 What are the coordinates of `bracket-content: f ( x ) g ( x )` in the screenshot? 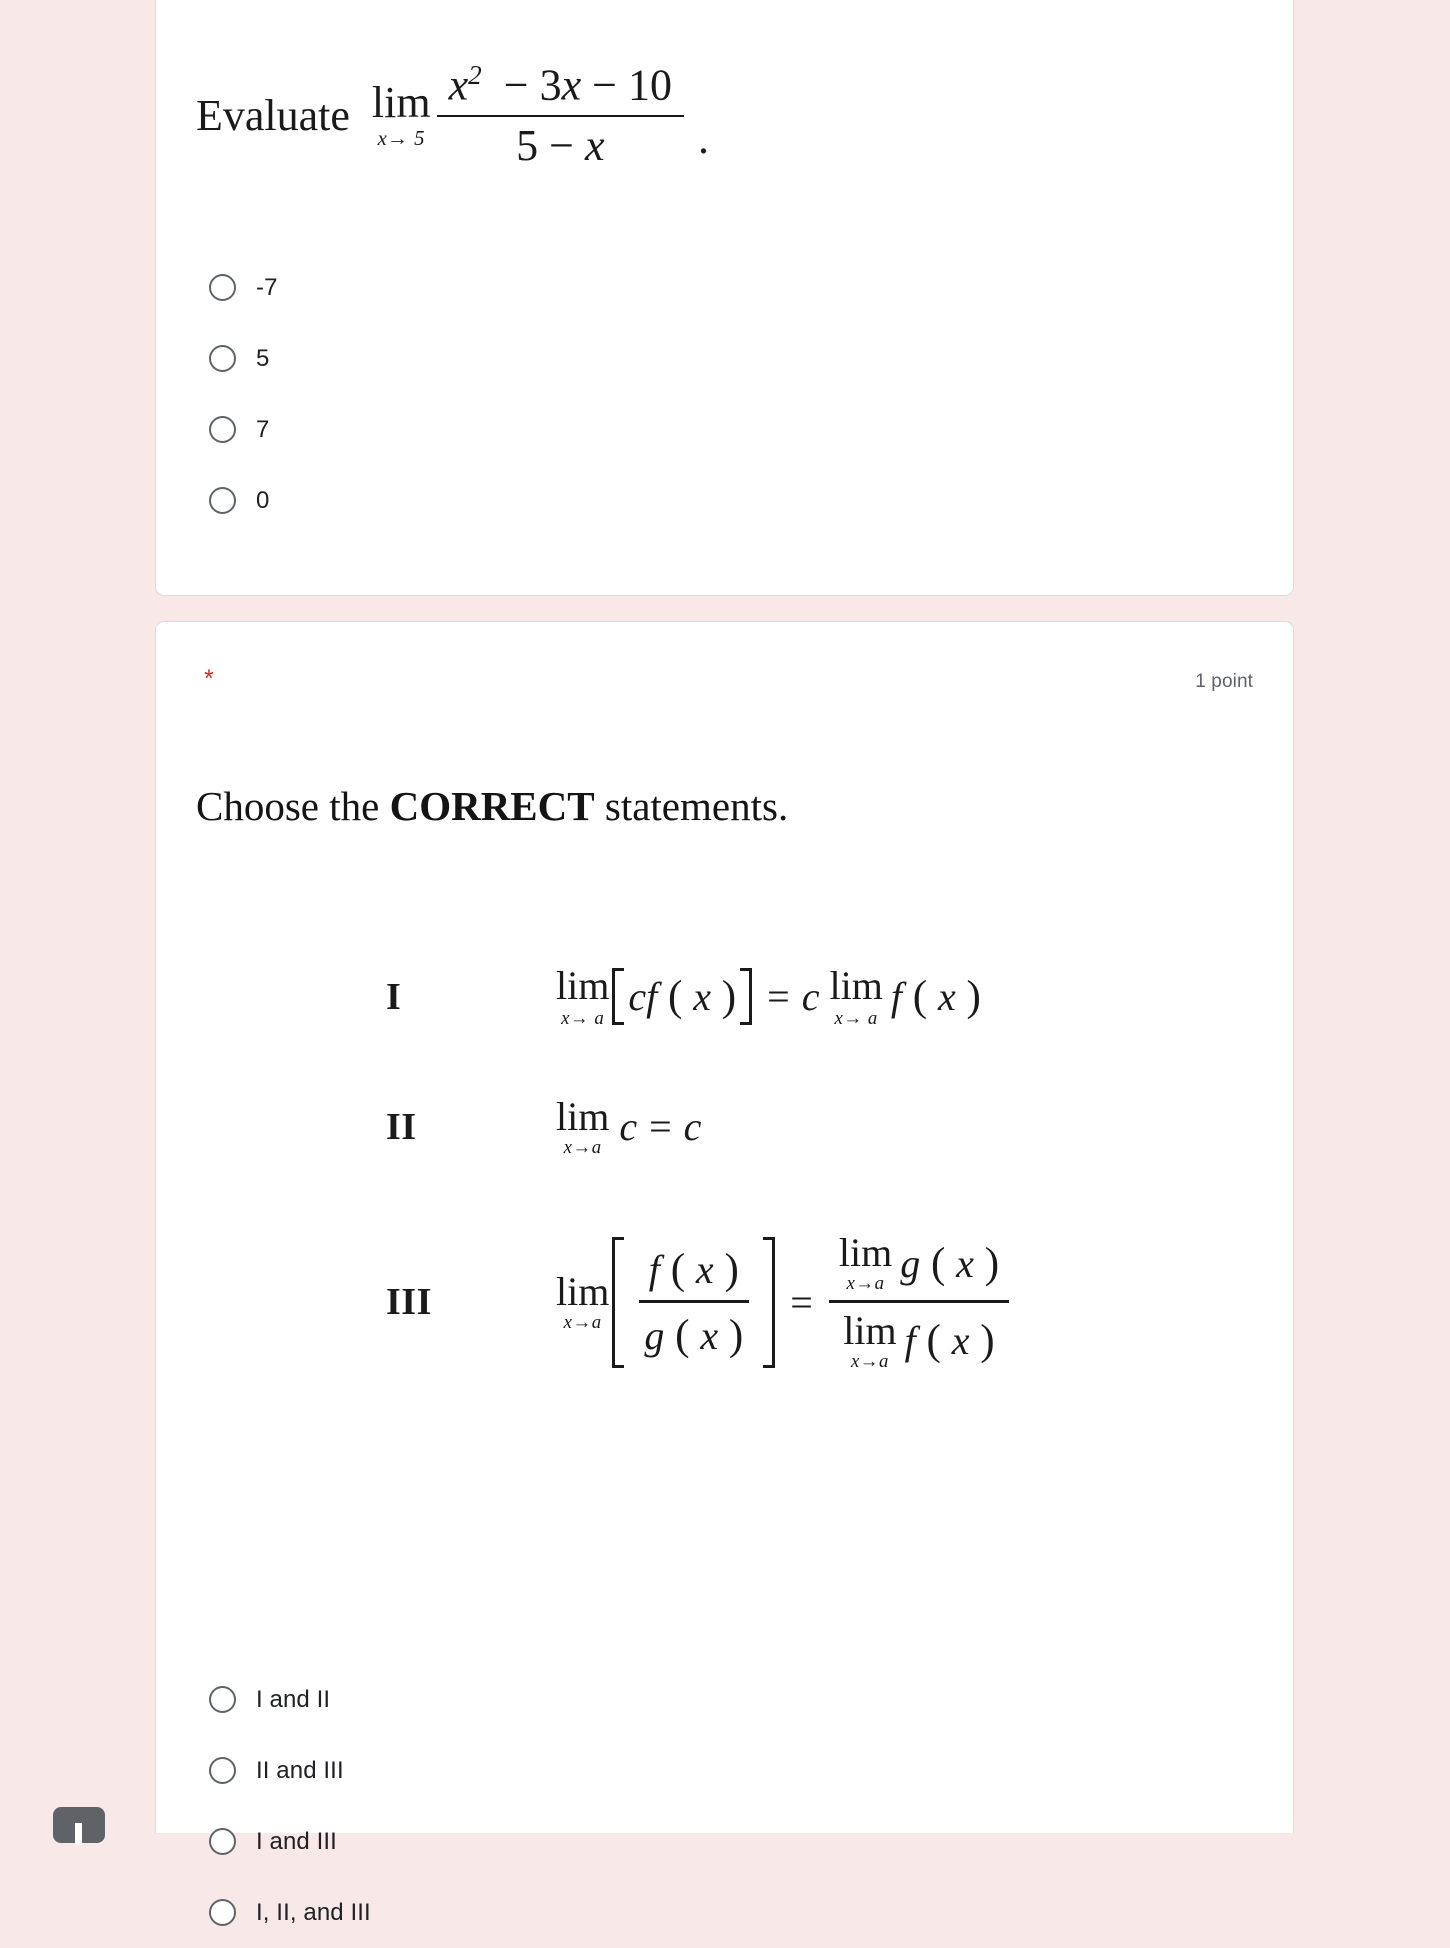 It's located at (693, 1302).